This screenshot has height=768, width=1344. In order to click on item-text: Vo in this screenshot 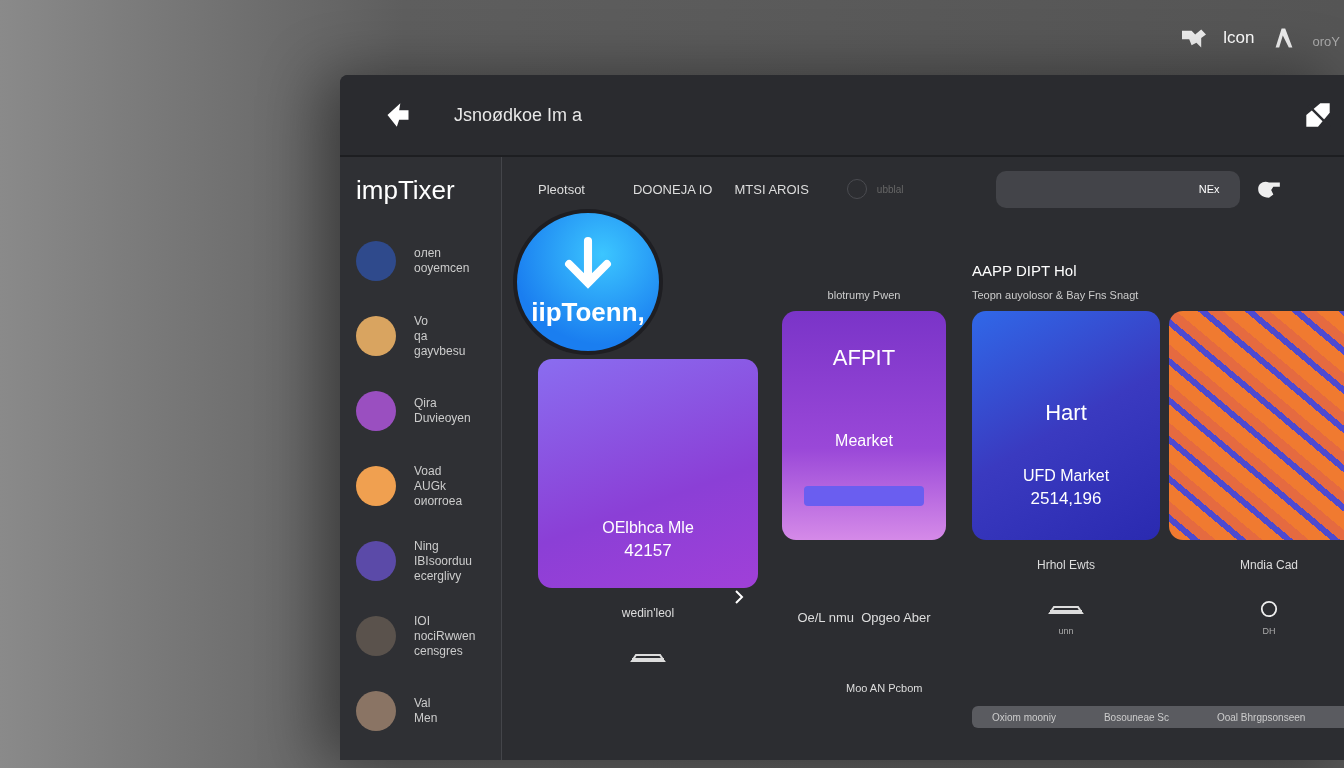, I will do `click(421, 321)`.